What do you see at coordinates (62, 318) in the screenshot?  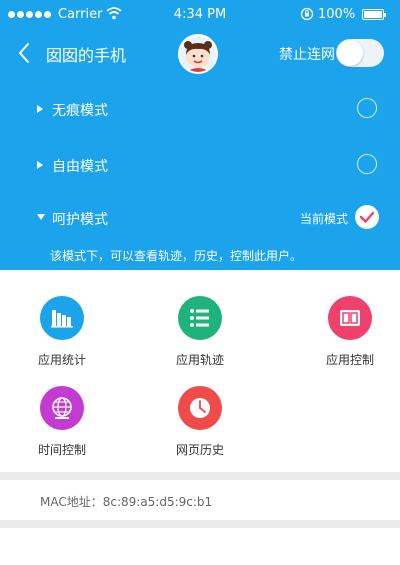 I see `bar-chart-icon` at bounding box center [62, 318].